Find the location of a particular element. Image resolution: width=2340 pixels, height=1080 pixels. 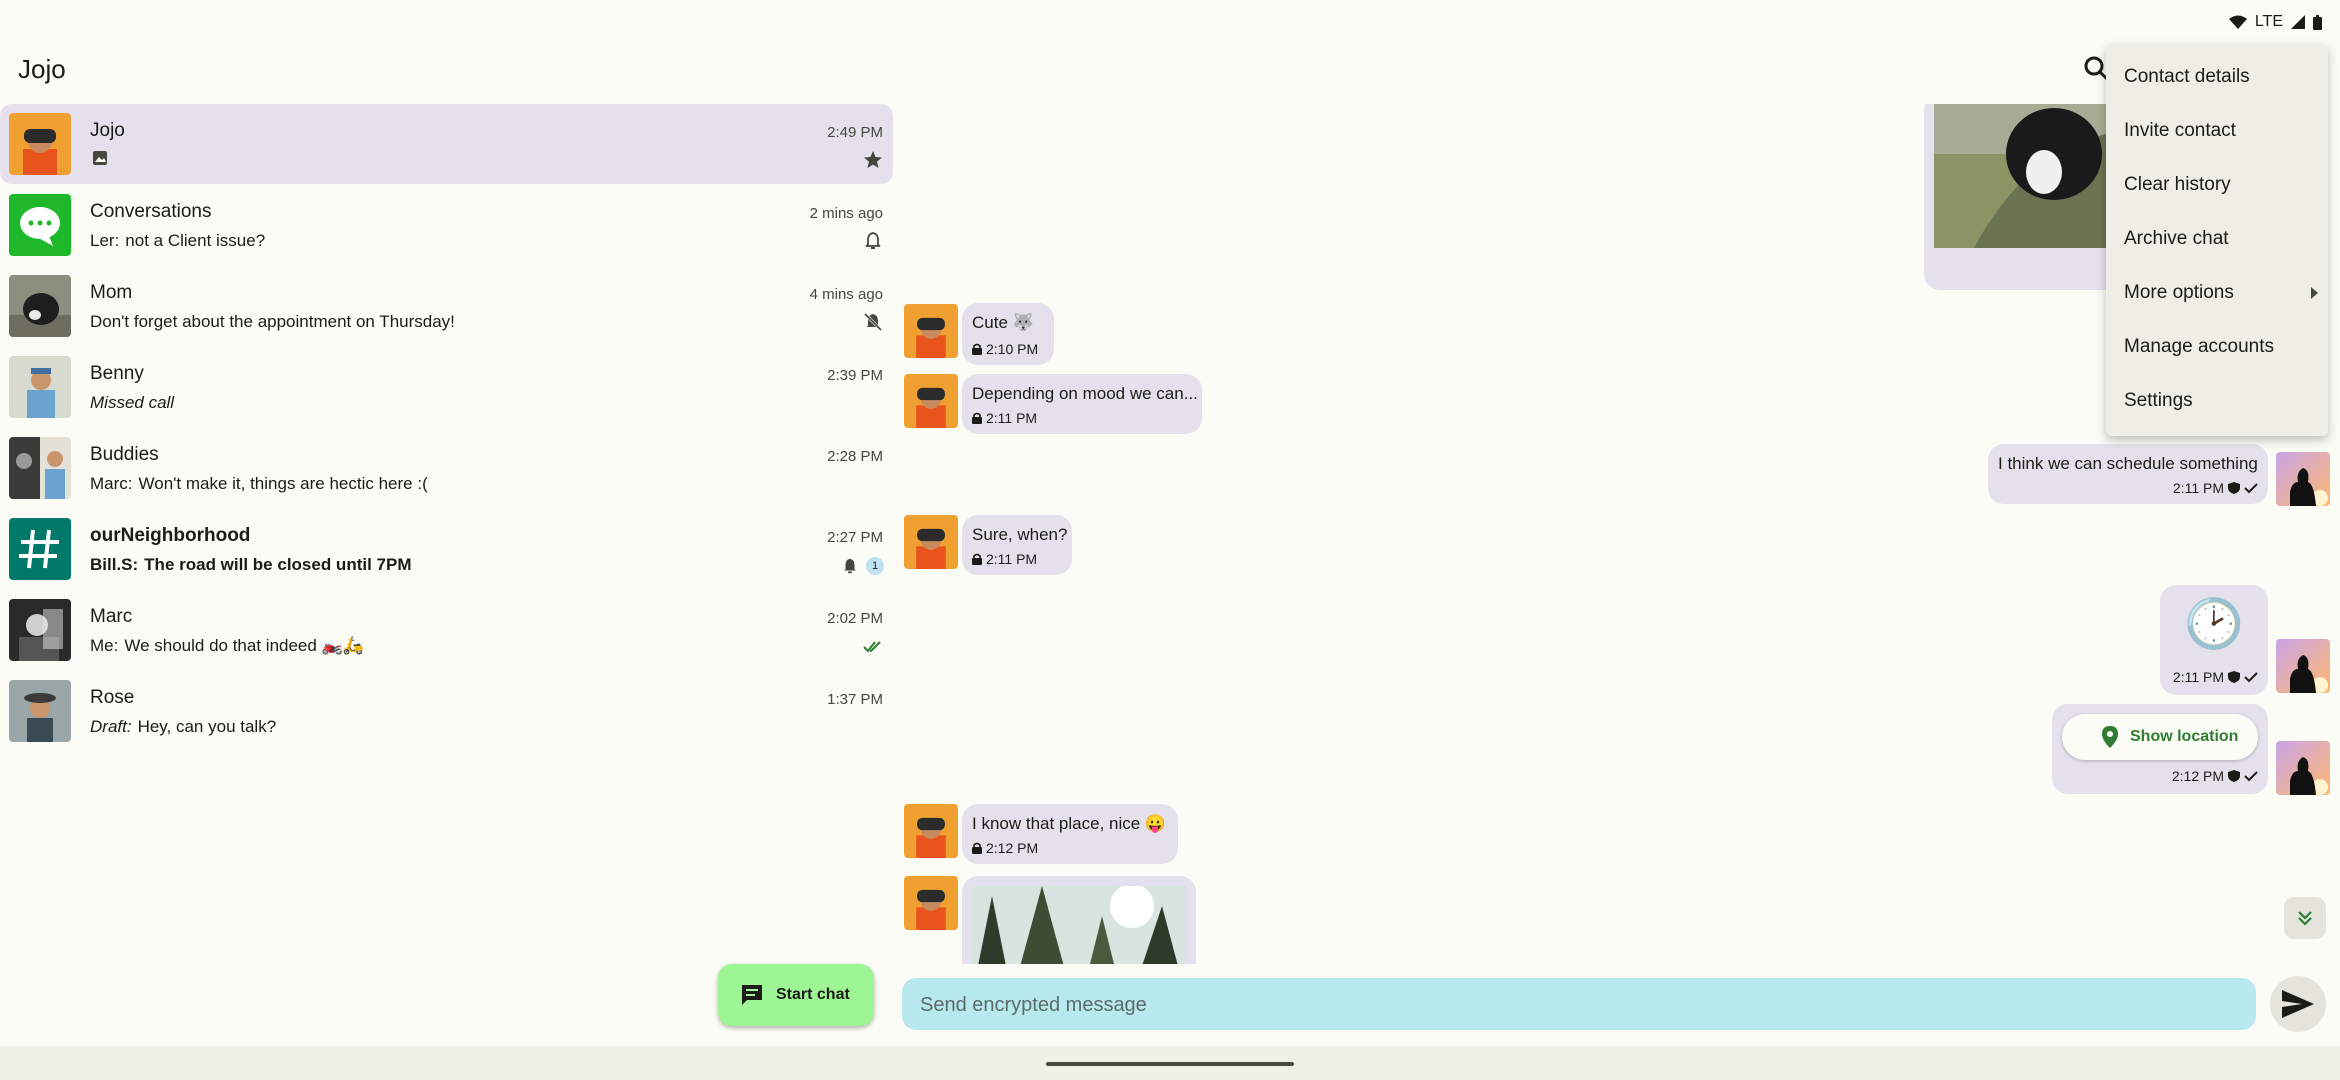

message-text: 🕑 is located at coordinates (2214, 624).